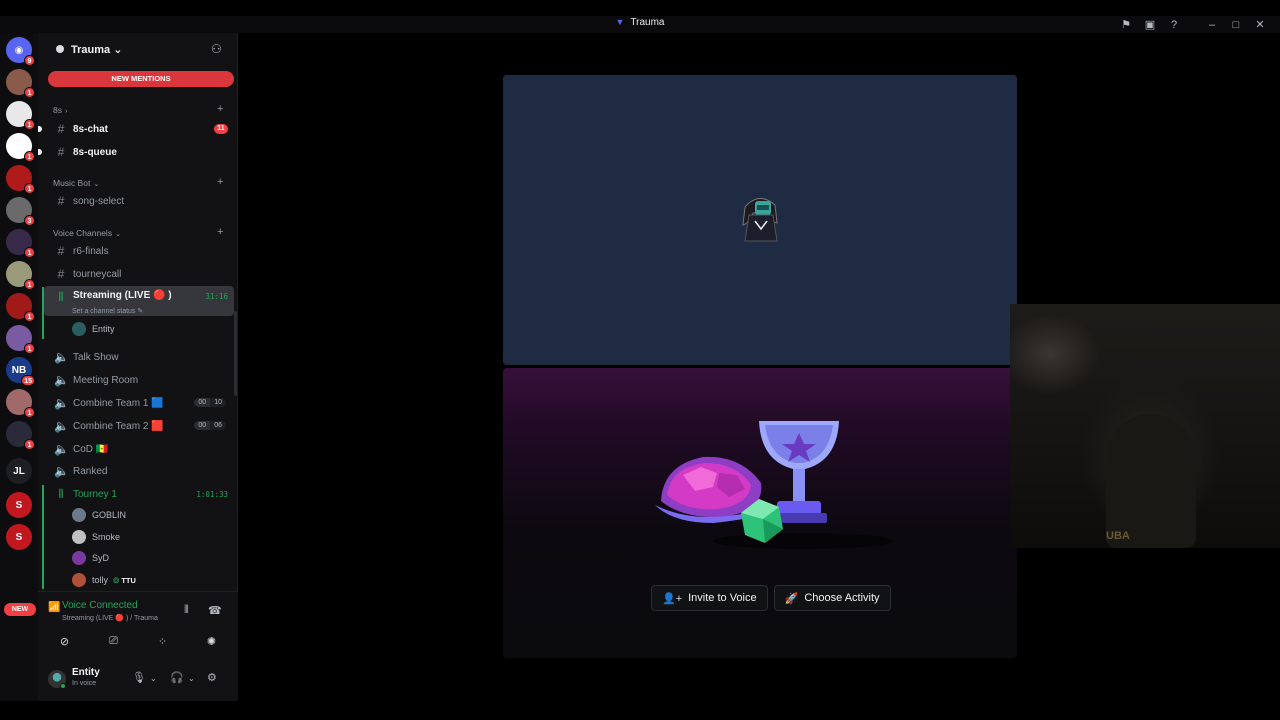 This screenshot has height=720, width=1280. I want to click on signal-icon: 📶, so click(54, 607).